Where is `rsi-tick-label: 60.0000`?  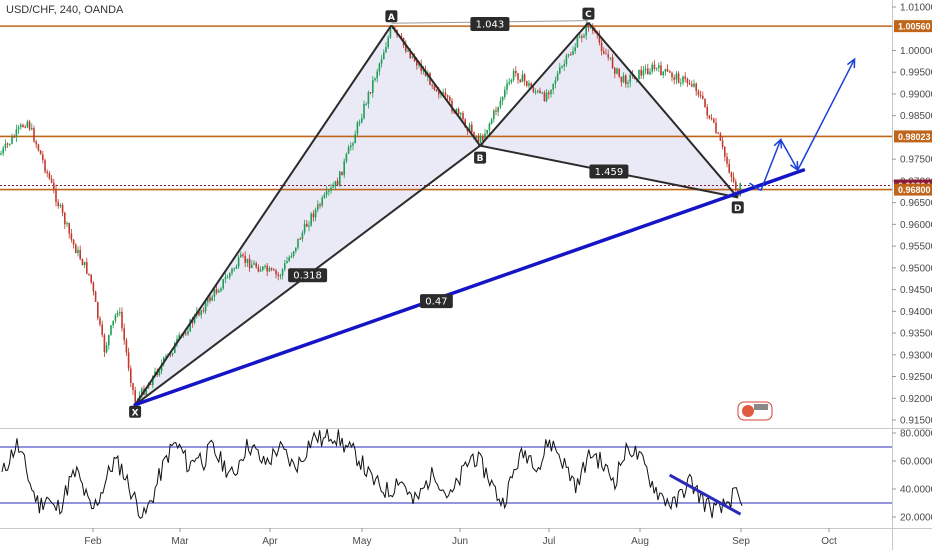 rsi-tick-label: 60.0000 is located at coordinates (916, 462).